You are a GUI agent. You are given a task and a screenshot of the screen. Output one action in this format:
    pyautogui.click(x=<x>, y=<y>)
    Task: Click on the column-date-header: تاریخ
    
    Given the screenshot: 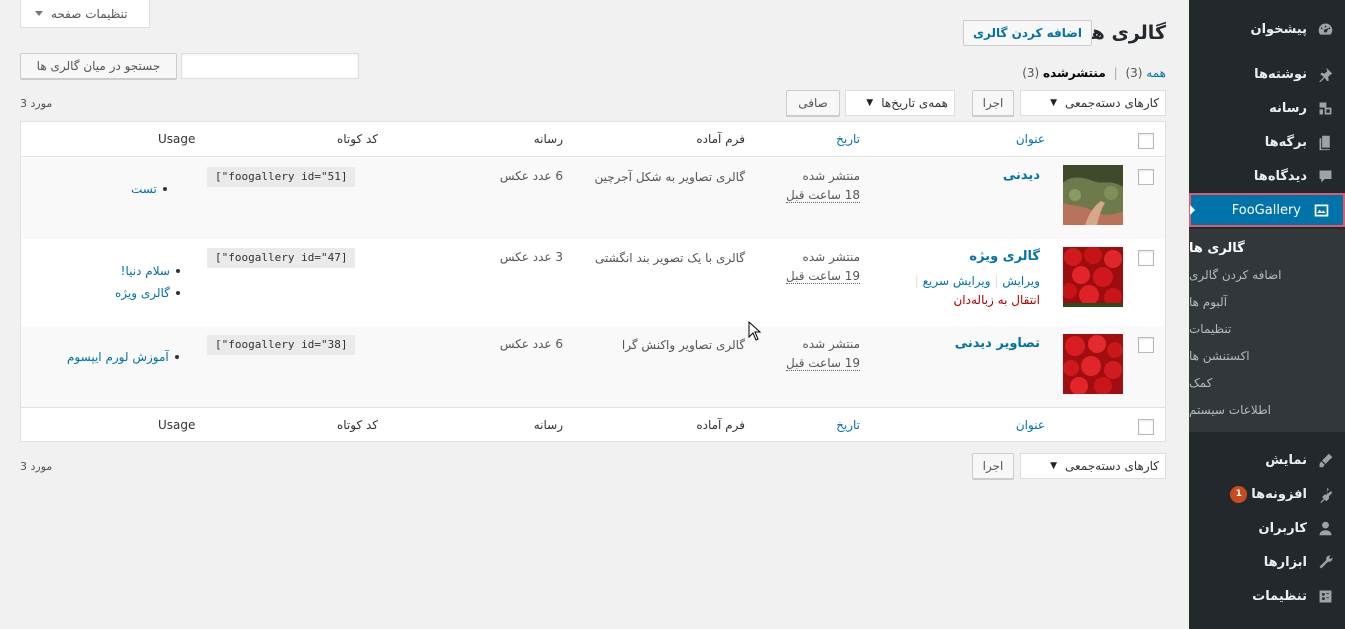 What is the action you would take?
    pyautogui.click(x=848, y=139)
    